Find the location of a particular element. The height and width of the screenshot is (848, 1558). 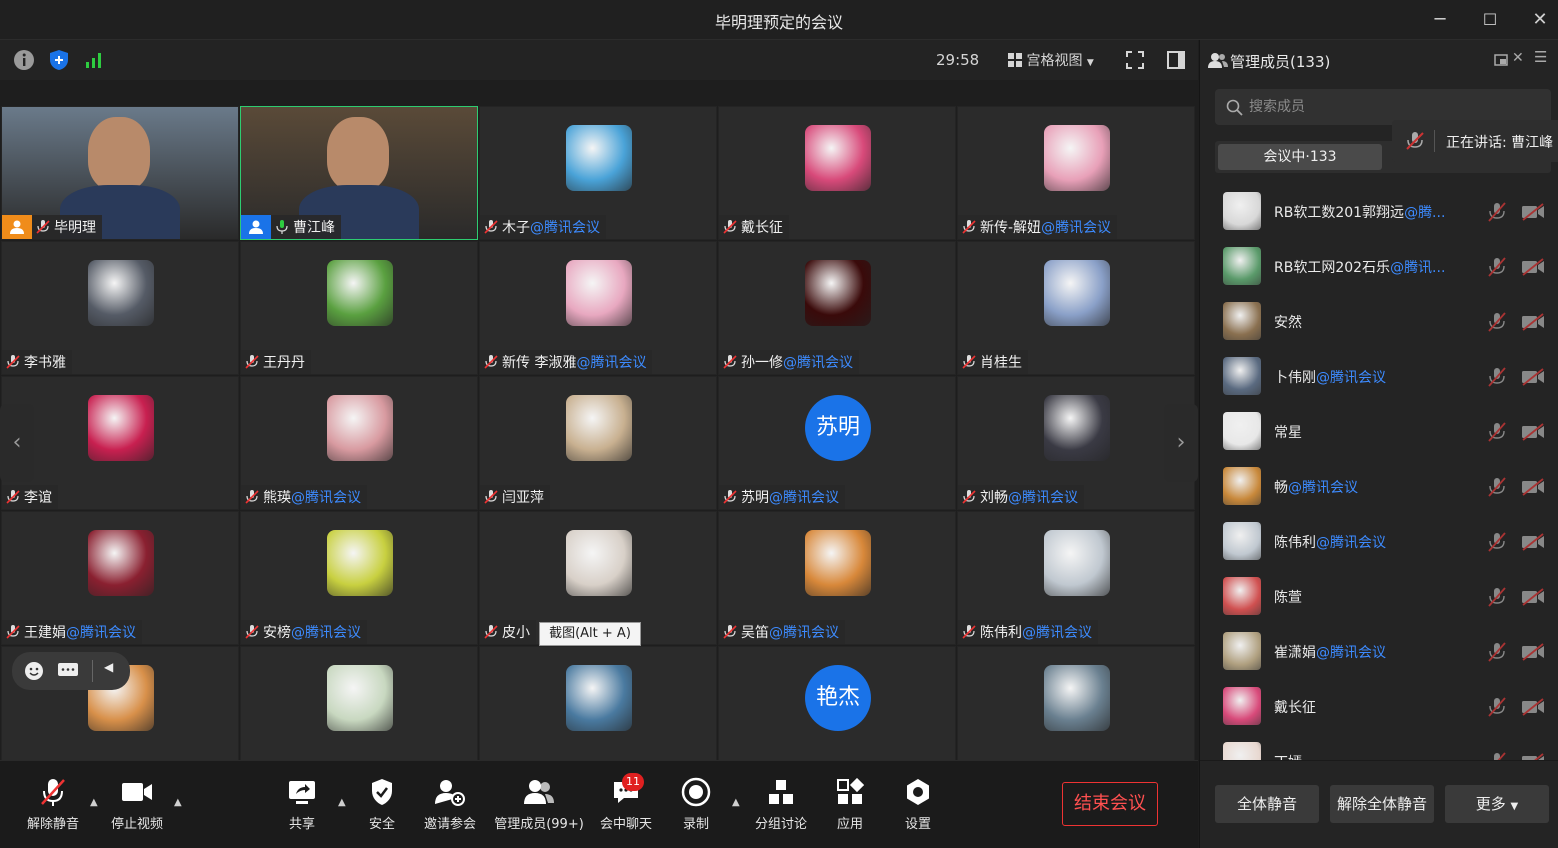

video-tile: 新传-解妞 @腾讯会议 is located at coordinates (1076, 173).